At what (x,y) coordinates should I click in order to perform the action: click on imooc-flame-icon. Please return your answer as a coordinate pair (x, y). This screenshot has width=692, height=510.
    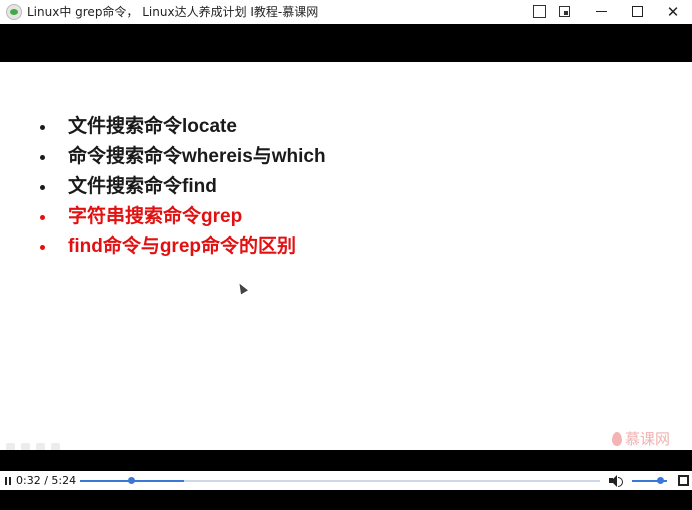
    Looking at the image, I should click on (617, 439).